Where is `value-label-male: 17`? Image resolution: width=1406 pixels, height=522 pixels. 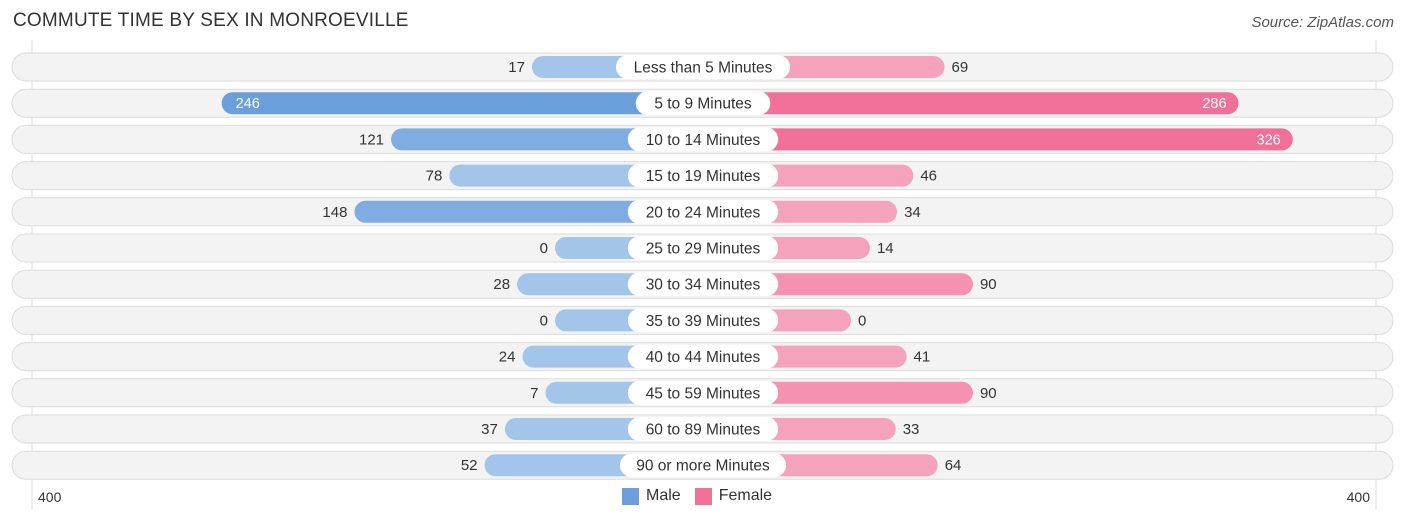 value-label-male: 17 is located at coordinates (516, 67).